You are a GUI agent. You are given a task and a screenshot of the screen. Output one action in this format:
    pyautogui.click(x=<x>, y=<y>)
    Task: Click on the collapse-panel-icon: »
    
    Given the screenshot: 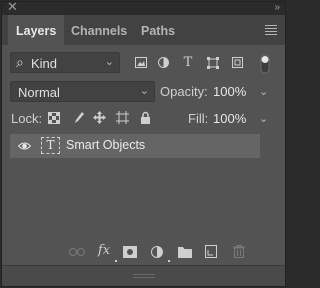 What is the action you would take?
    pyautogui.click(x=276, y=8)
    